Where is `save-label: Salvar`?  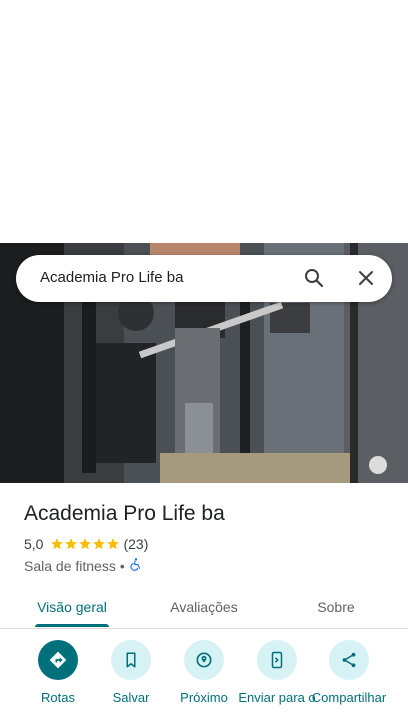
save-label: Salvar is located at coordinates (131, 697).